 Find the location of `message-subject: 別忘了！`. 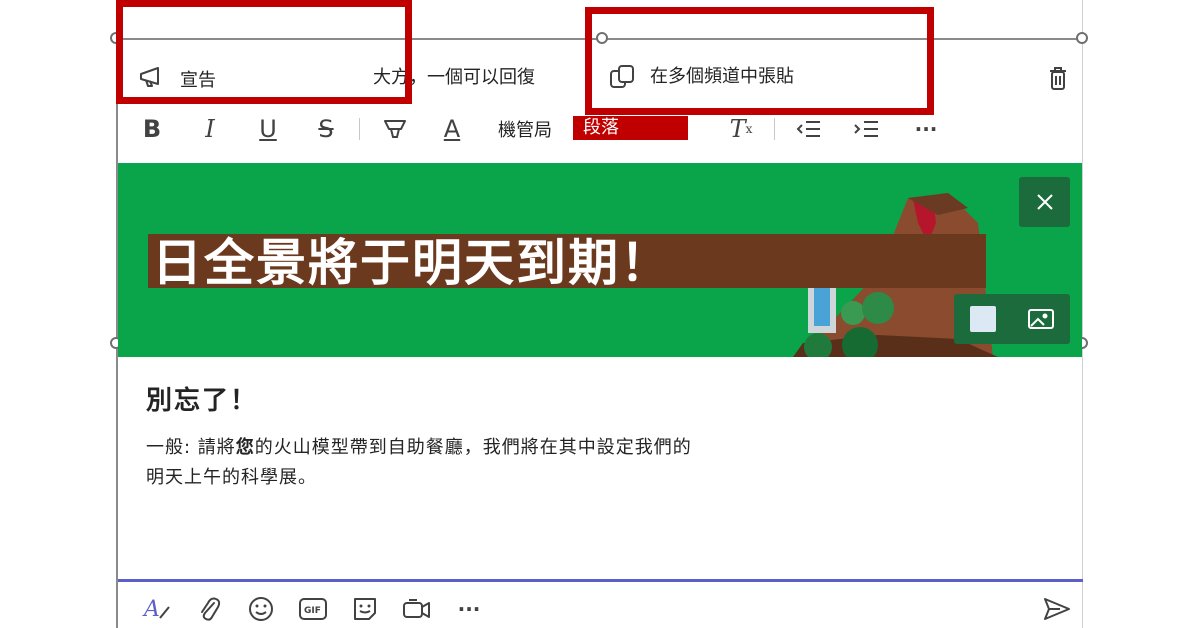

message-subject: 別忘了！ is located at coordinates (202, 398).